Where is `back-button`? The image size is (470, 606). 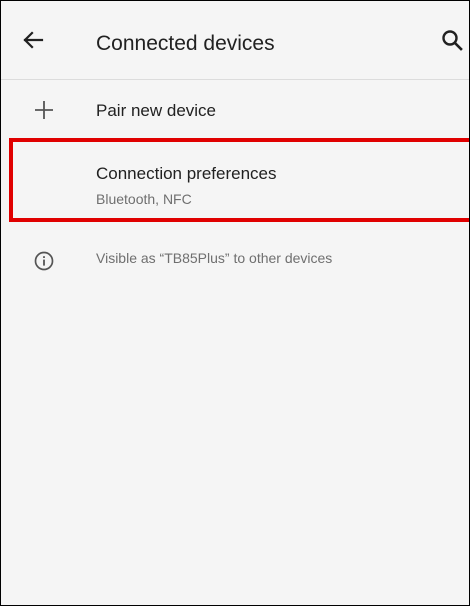
back-button is located at coordinates (33, 40).